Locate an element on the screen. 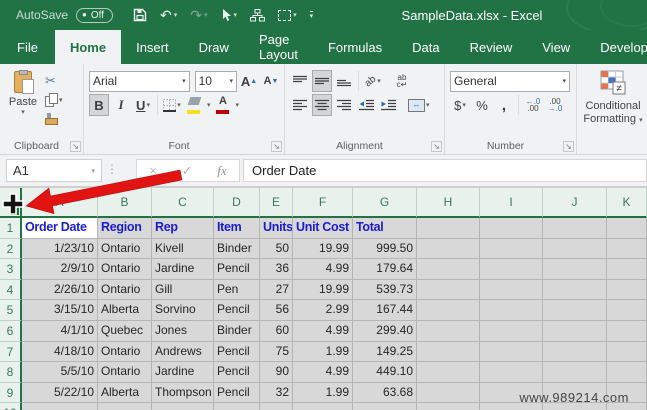  decrease-font-size-button: A ▼ is located at coordinates (271, 81).